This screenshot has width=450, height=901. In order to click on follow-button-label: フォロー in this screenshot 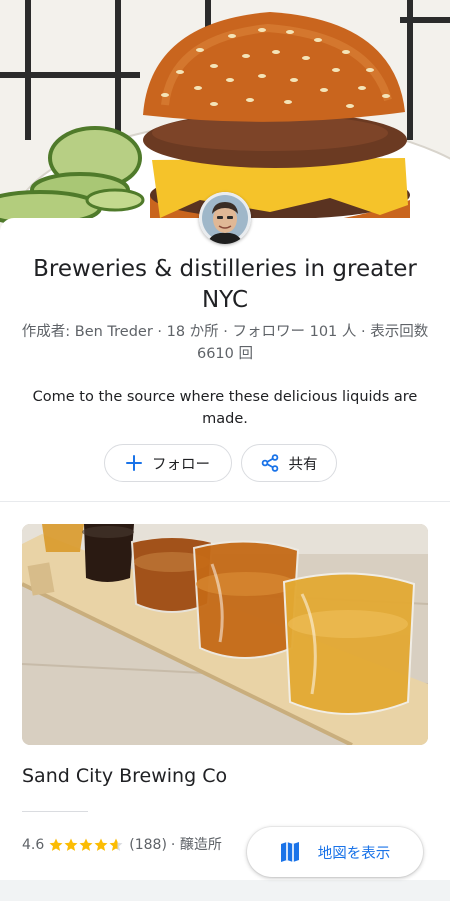, I will do `click(181, 464)`.